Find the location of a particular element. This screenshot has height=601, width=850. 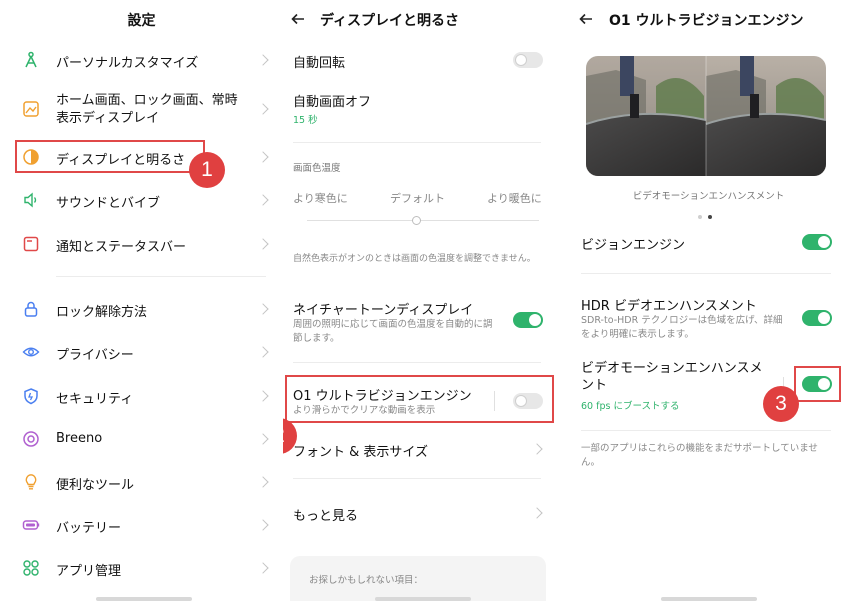

settings-item-breeno: Breeno is located at coordinates (141, 439).